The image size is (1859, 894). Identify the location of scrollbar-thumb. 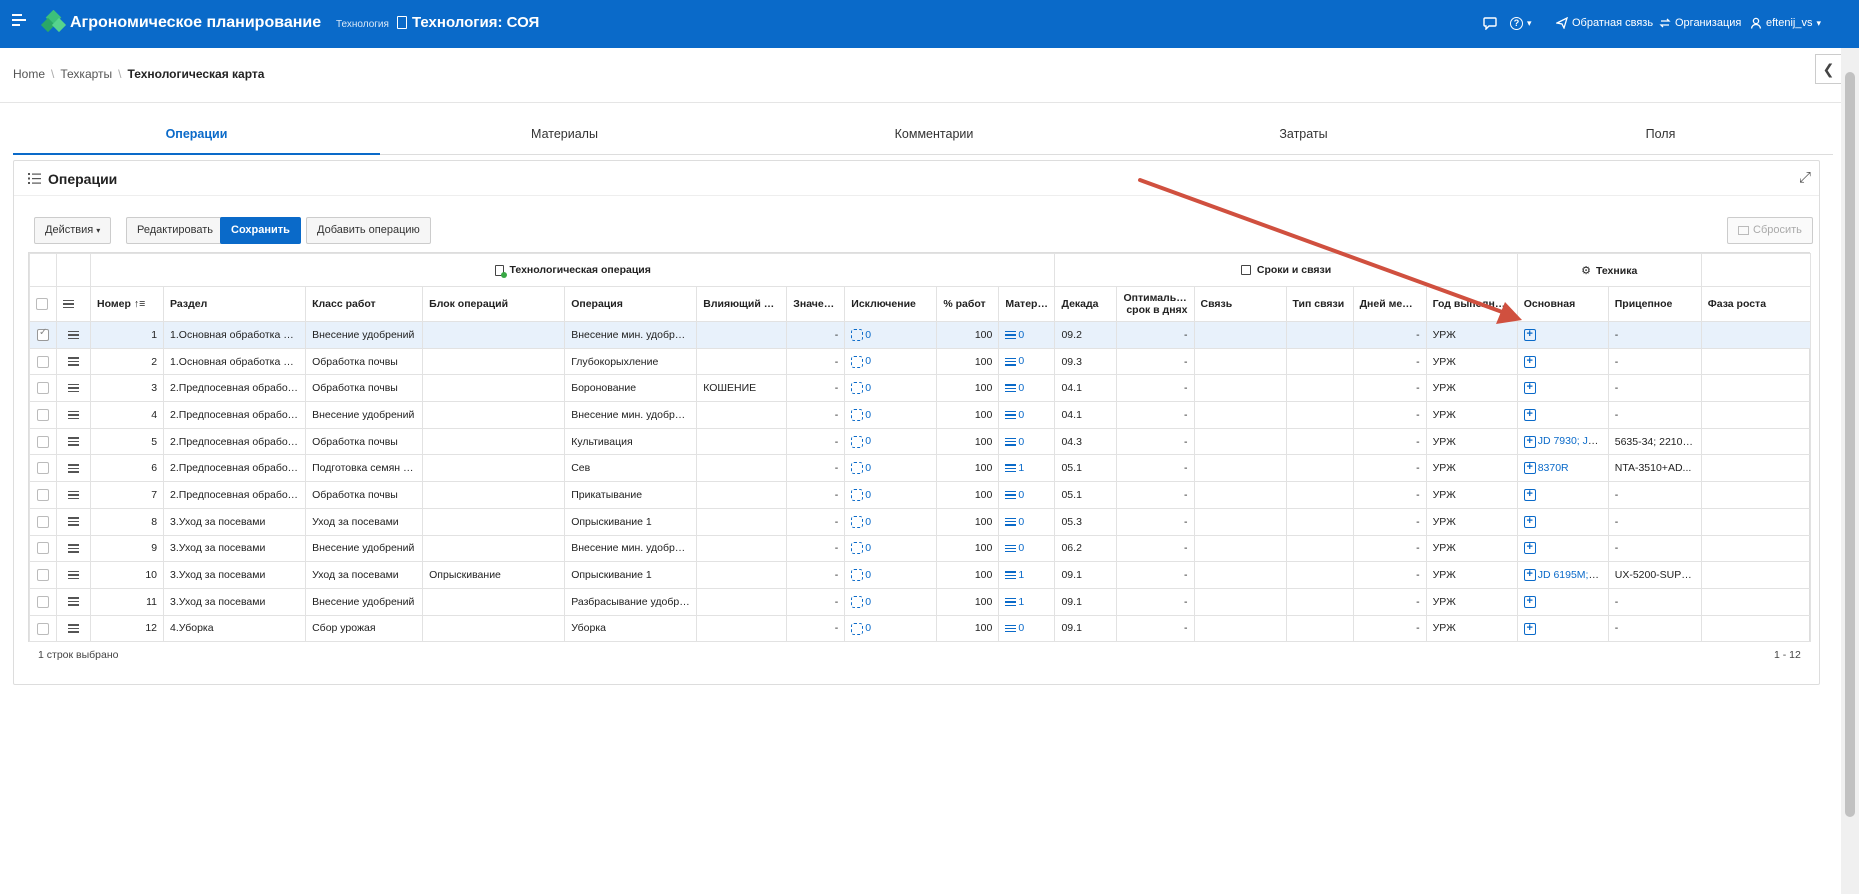
(1850, 444).